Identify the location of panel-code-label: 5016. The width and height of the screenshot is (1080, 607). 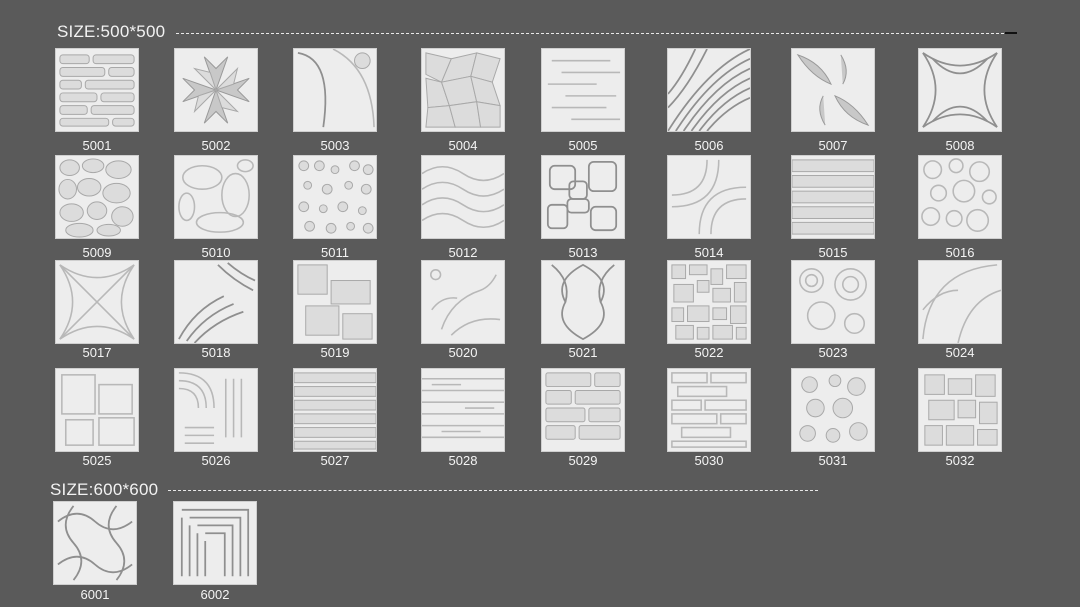
(960, 252).